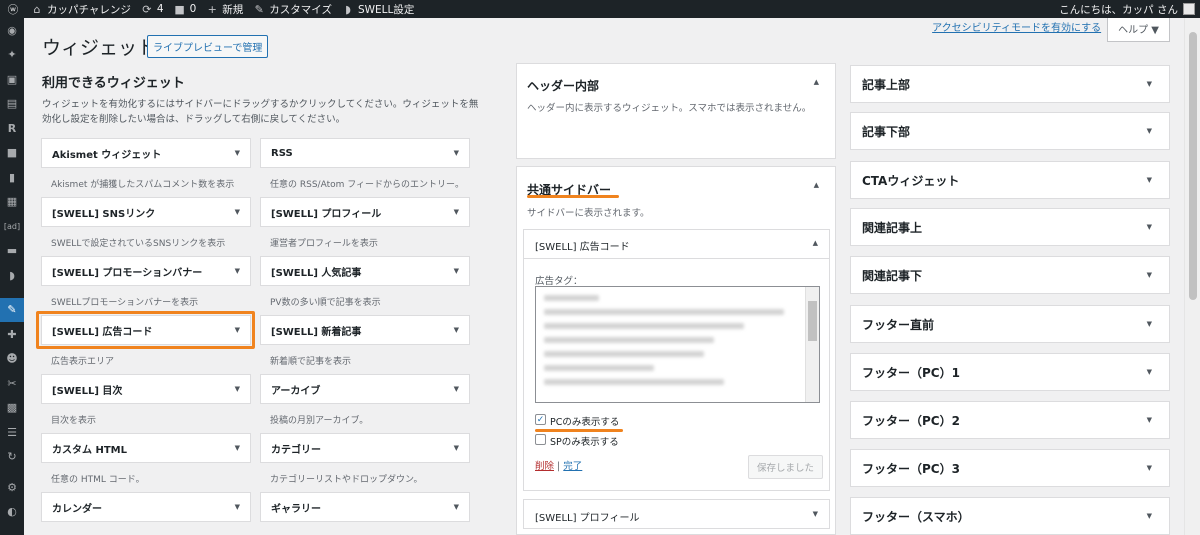  I want to click on widget-title: カスタム HTML, so click(89, 450).